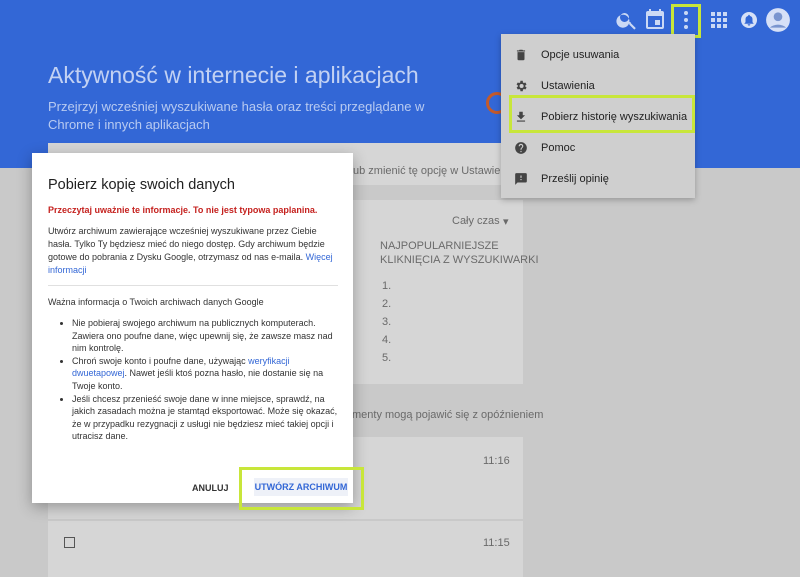  I want to click on time-filter: Cały czas, so click(476, 221).